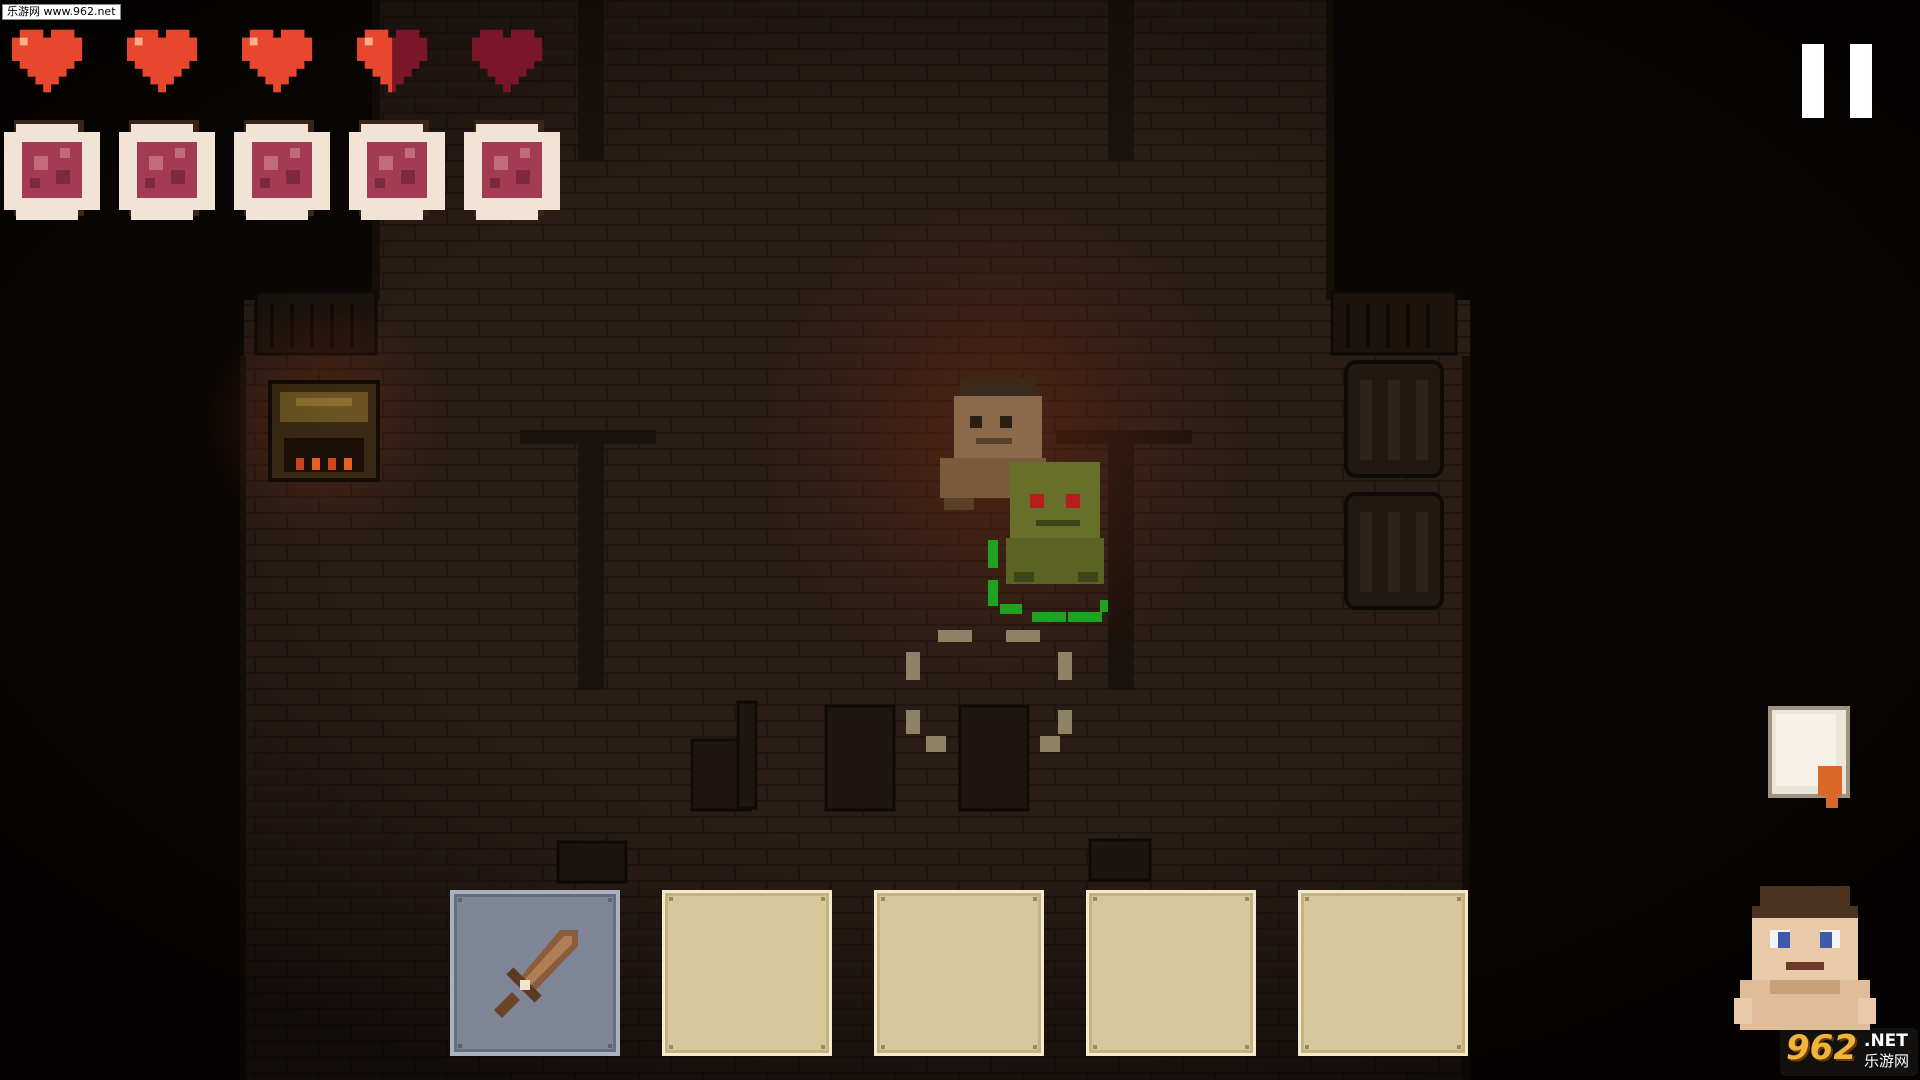  I want to click on hotbar, so click(962, 975).